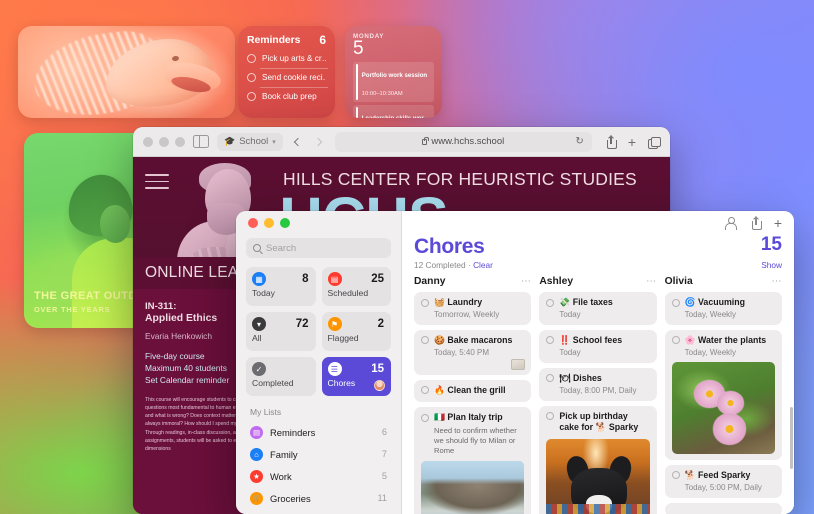  What do you see at coordinates (308, 141) in the screenshot?
I see `nav-buttons` at bounding box center [308, 141].